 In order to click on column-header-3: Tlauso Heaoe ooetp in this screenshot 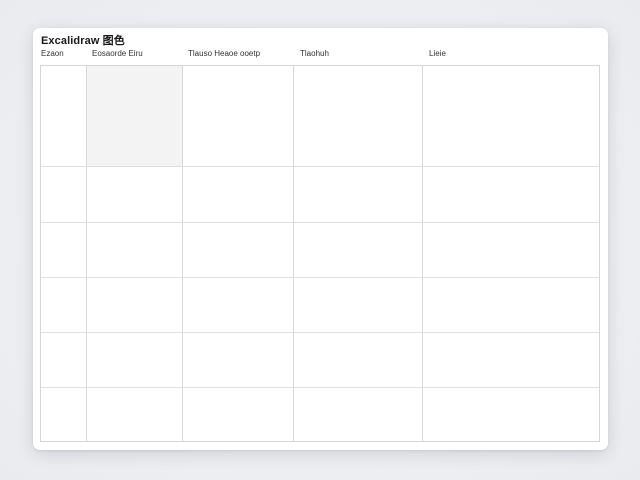, I will do `click(224, 53)`.